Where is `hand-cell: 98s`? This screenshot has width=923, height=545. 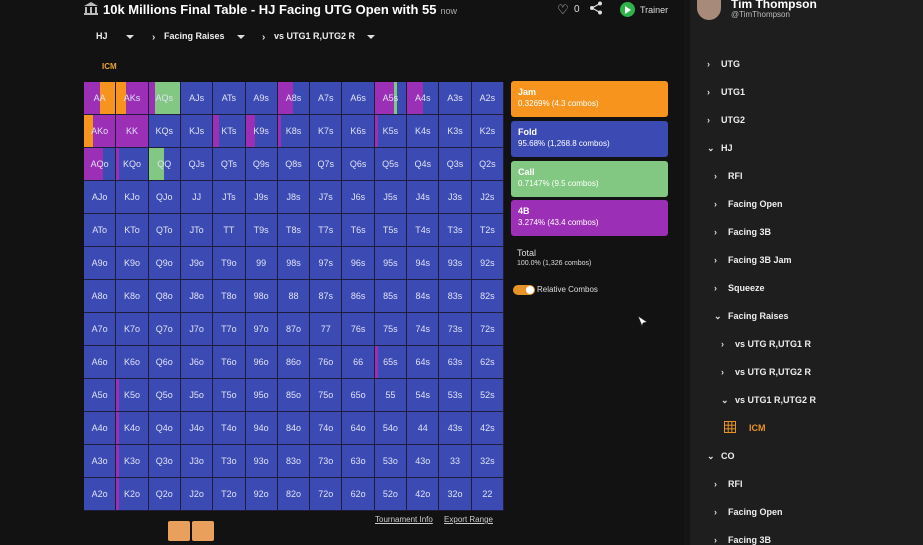 hand-cell: 98s is located at coordinates (294, 263).